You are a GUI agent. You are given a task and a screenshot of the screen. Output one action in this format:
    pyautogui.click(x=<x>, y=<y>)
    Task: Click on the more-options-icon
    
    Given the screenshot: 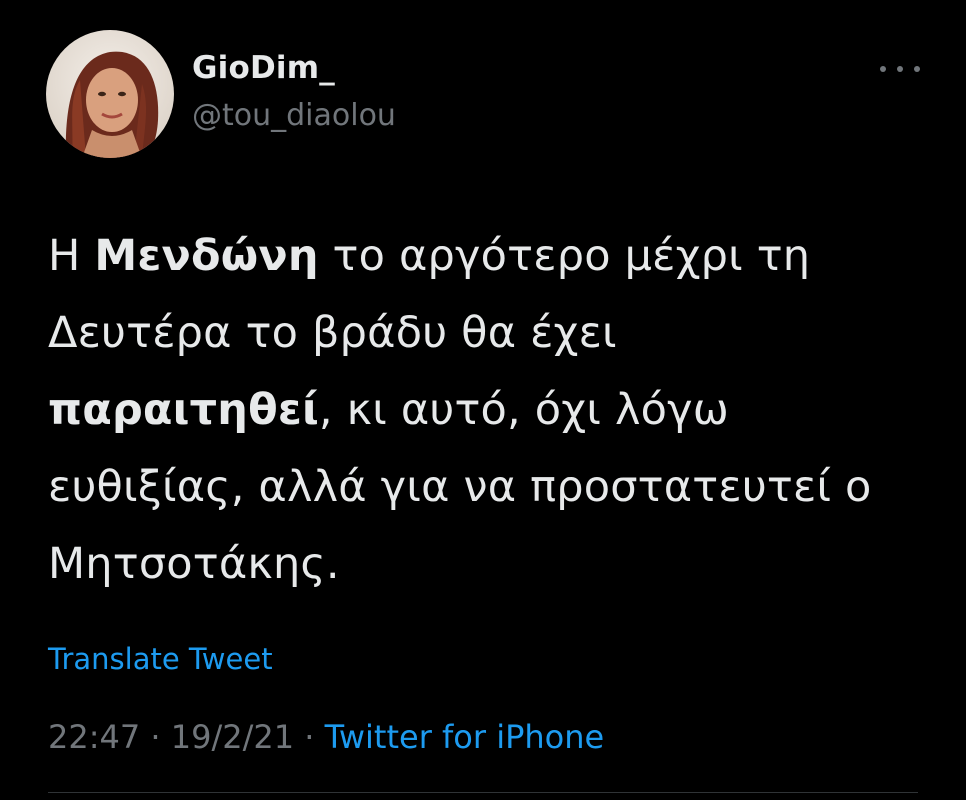 What is the action you would take?
    pyautogui.click(x=900, y=69)
    